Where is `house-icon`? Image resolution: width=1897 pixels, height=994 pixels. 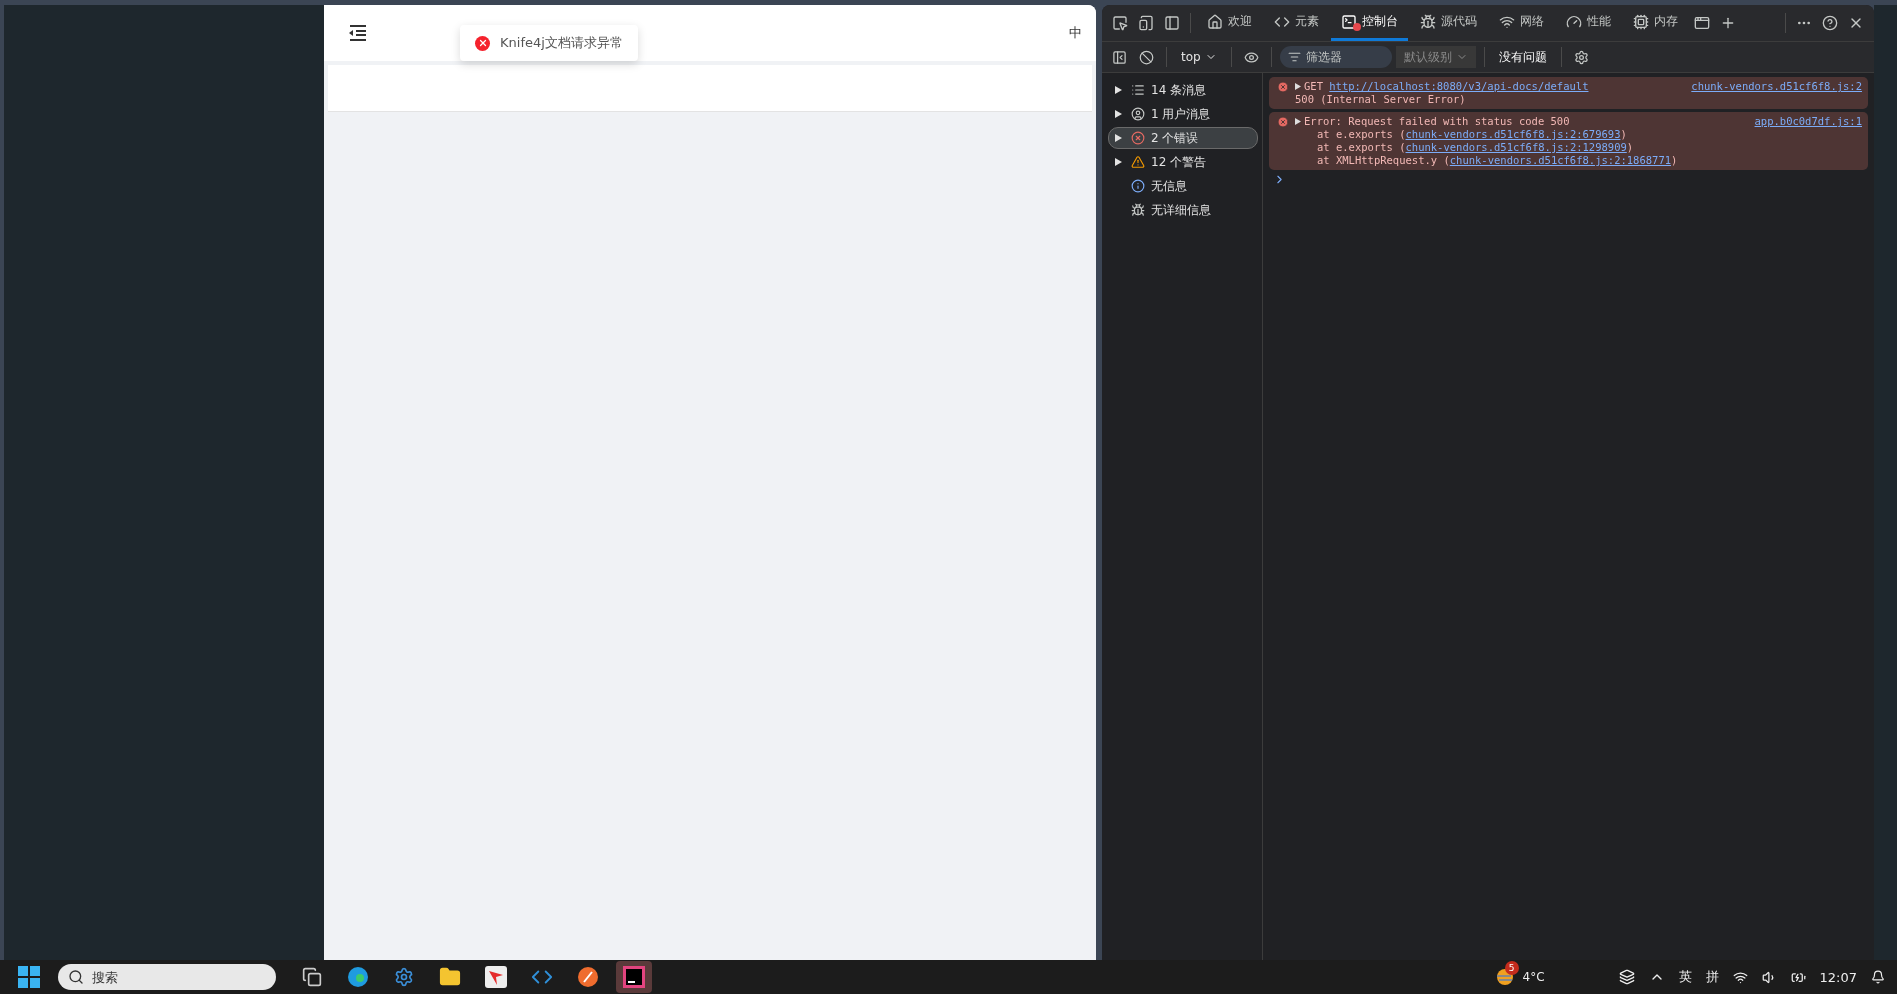
house-icon is located at coordinates (1215, 21).